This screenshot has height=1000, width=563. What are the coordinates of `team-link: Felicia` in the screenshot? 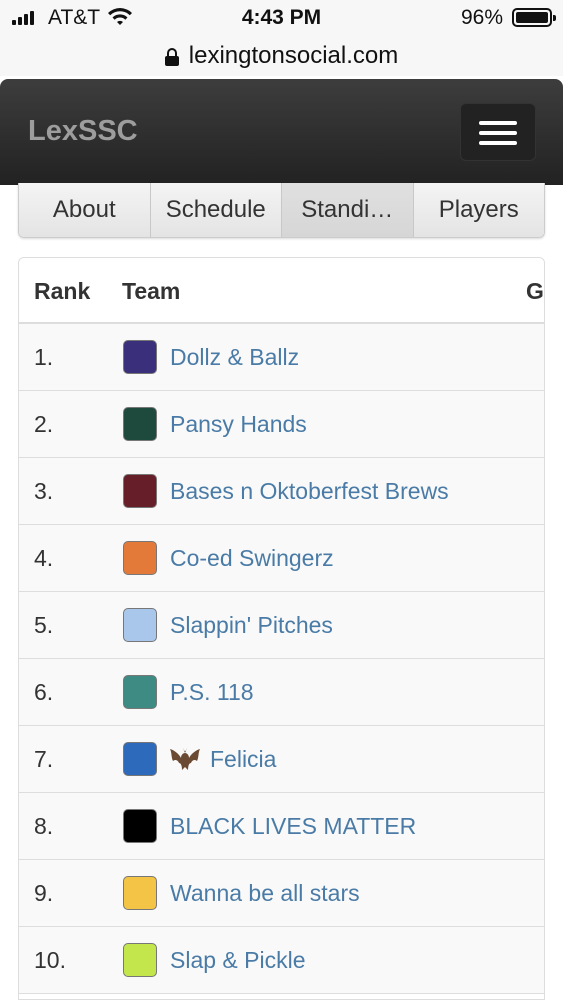 It's located at (243, 759).